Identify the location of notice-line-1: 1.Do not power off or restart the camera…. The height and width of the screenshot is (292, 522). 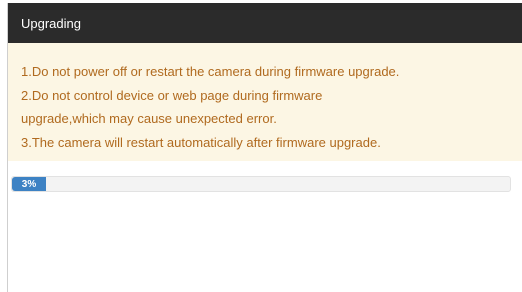
(210, 71).